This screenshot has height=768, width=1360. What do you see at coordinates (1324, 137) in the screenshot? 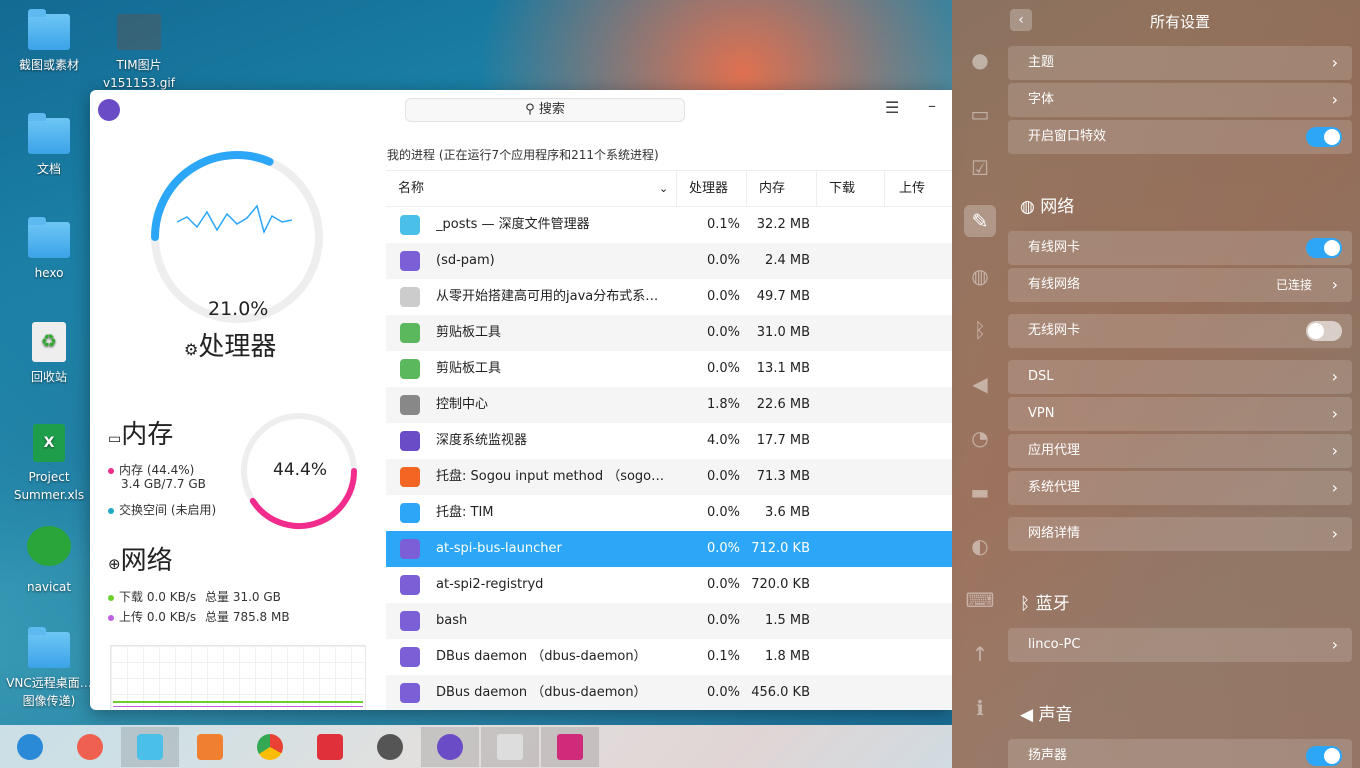
I see `window-effects-toggle` at bounding box center [1324, 137].